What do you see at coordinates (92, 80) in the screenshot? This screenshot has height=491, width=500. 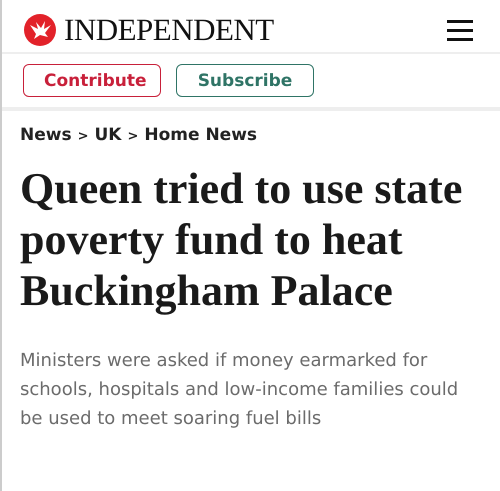 I see `contribute-button: Contribute` at bounding box center [92, 80].